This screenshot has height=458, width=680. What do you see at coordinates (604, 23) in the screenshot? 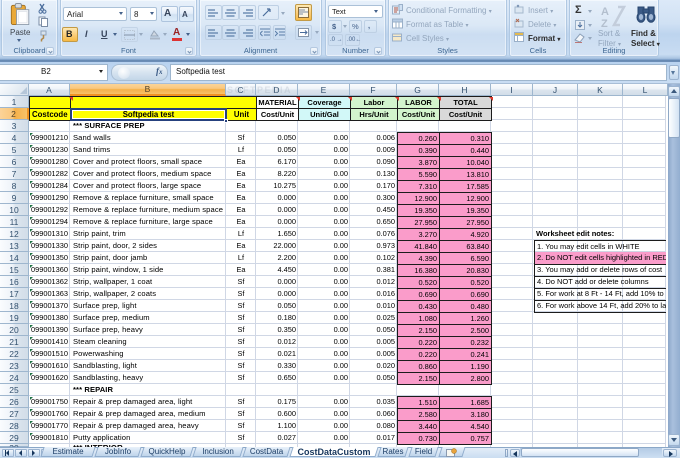
I see `svg-text: Z` at bounding box center [604, 23].